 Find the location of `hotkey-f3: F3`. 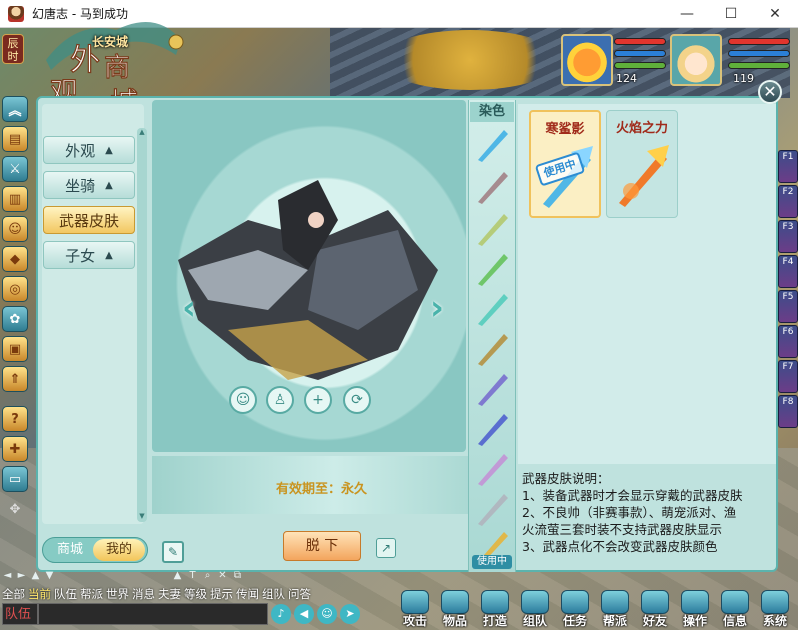

hotkey-f3: F3 is located at coordinates (788, 236).